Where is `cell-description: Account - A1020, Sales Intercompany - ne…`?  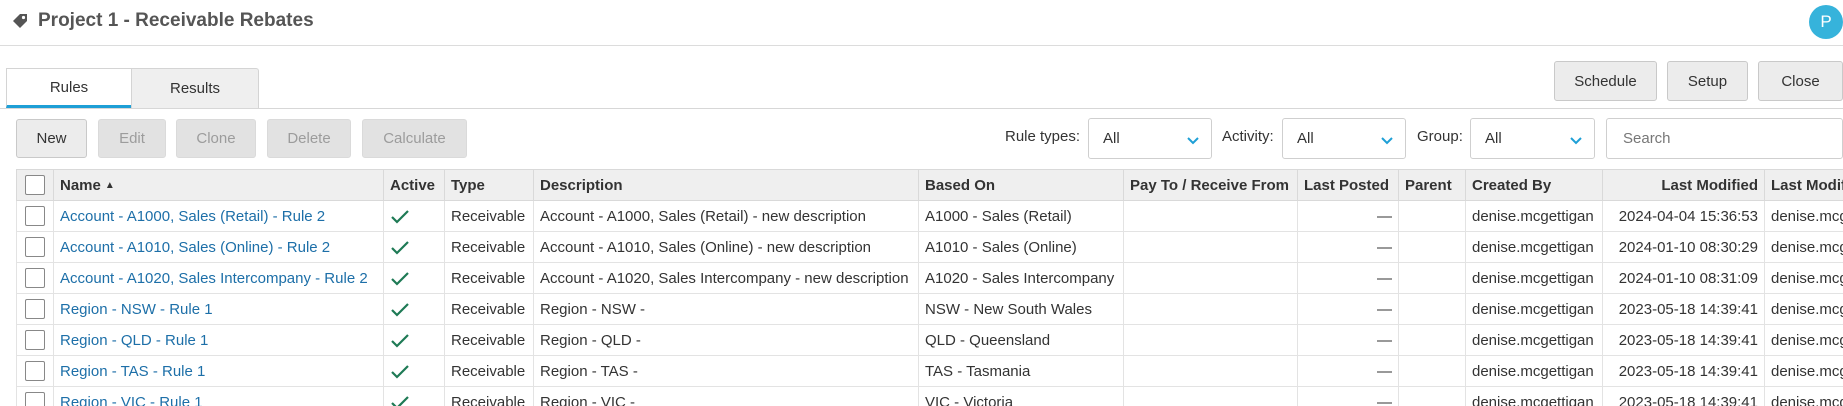 cell-description: Account - A1020, Sales Intercompany - ne… is located at coordinates (726, 278).